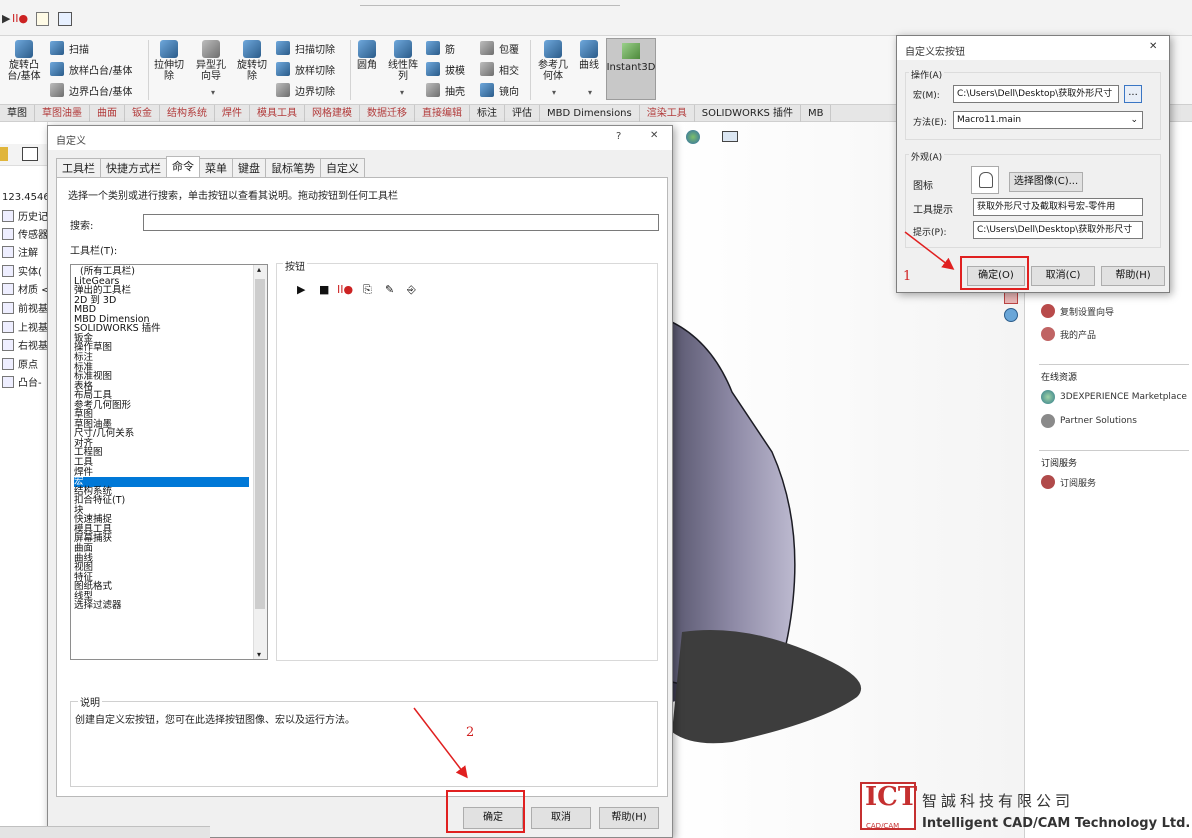  I want to click on pause-record-macro-button: II●, so click(345, 289).